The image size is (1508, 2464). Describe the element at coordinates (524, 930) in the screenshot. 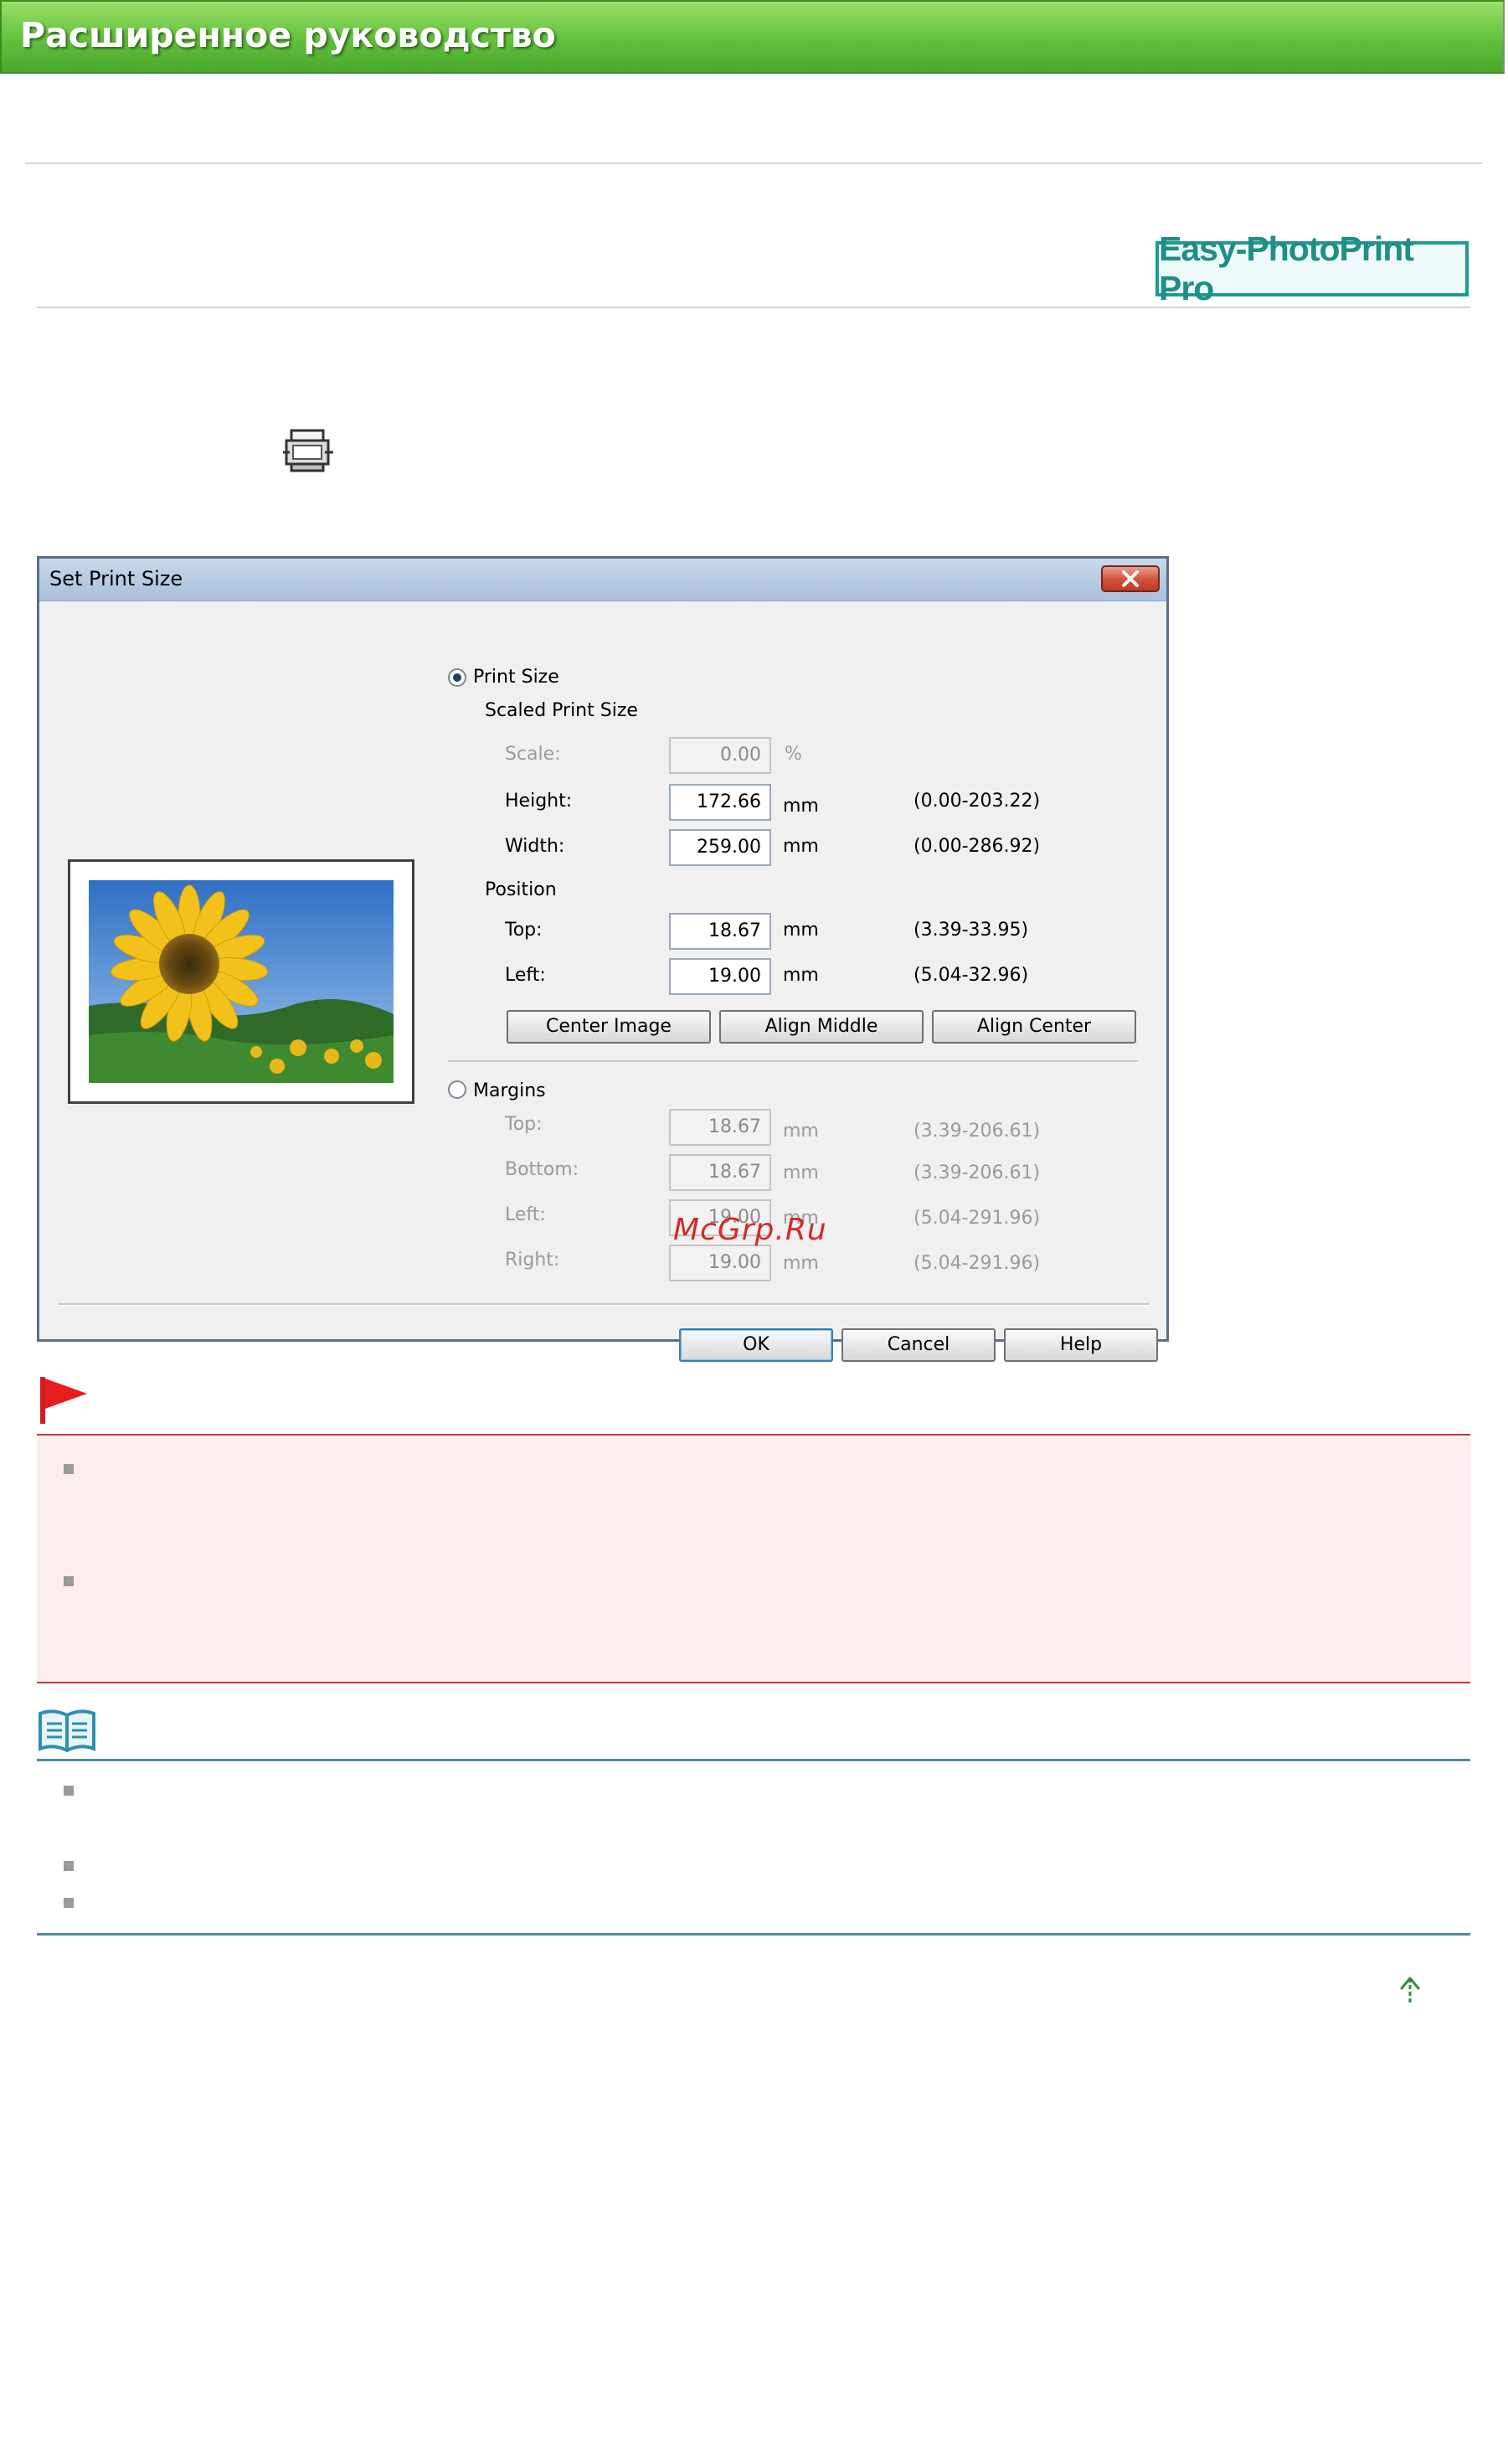

I see `top-label: Top:` at that location.